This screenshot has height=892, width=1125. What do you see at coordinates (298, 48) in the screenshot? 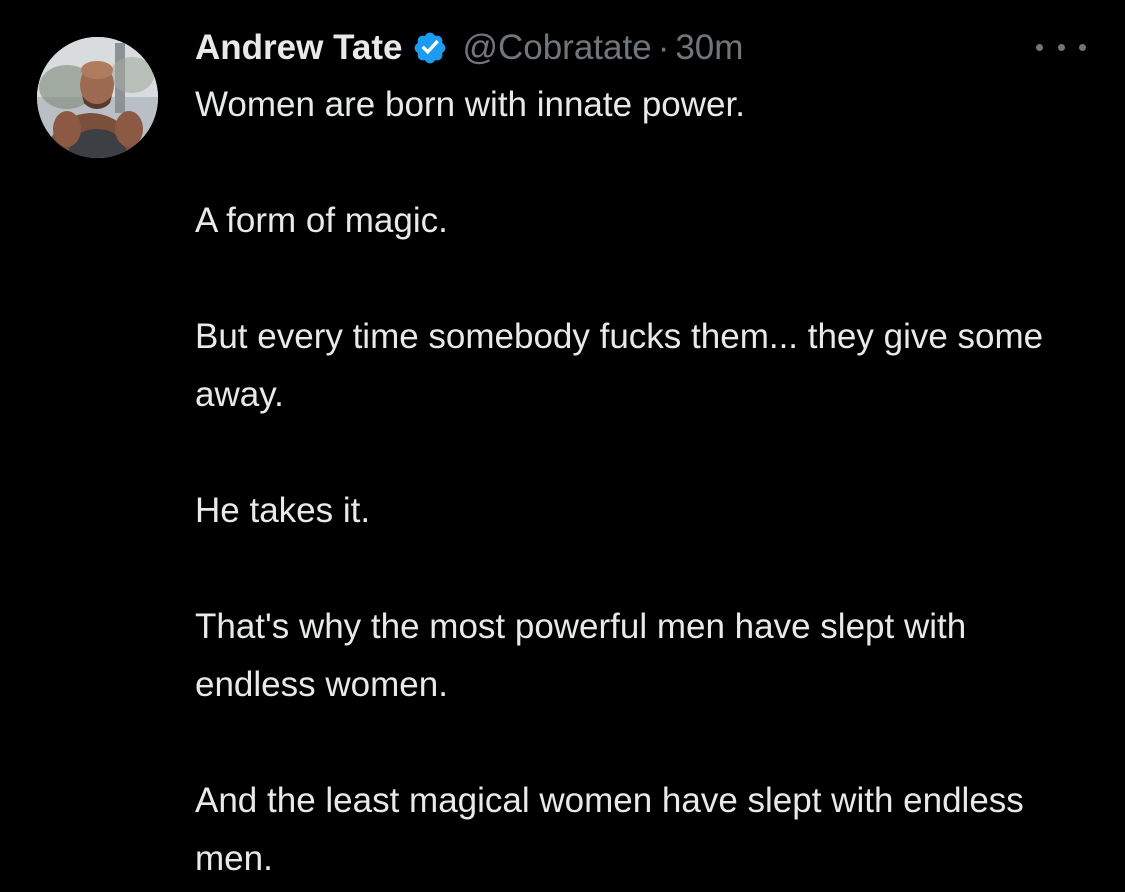
I see `author-name: Andrew Tate` at bounding box center [298, 48].